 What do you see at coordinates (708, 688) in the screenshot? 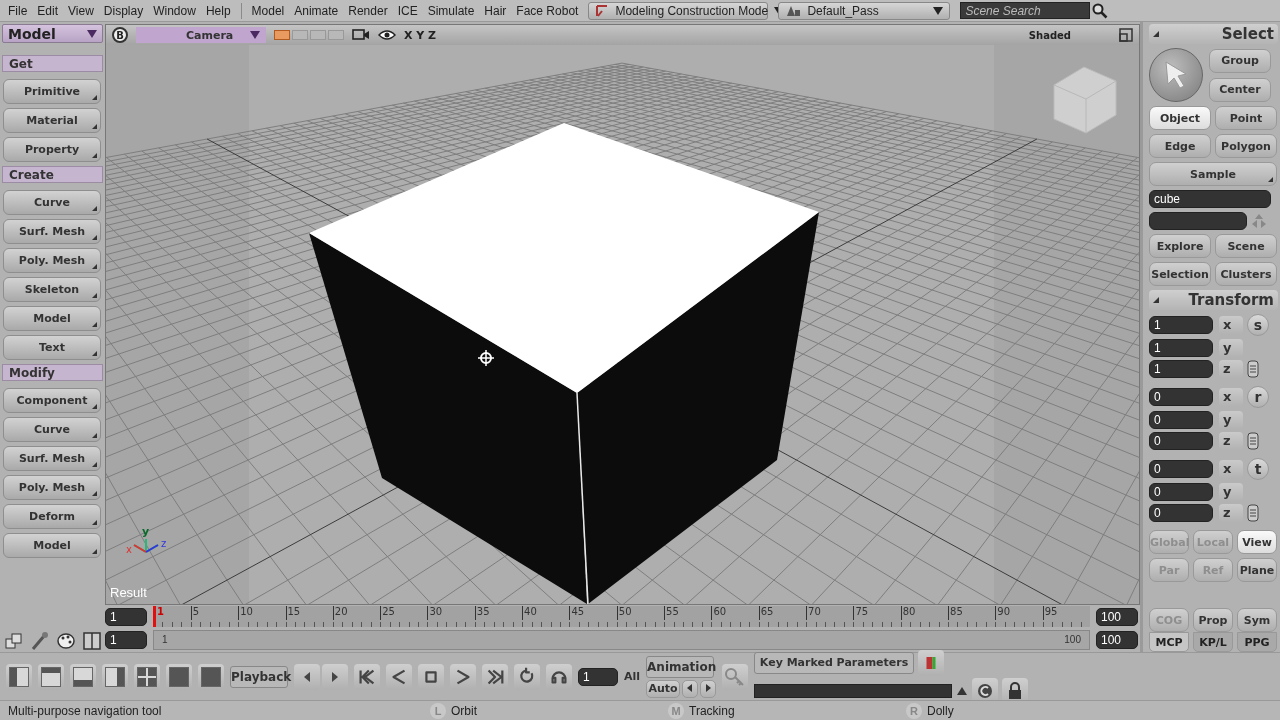
I see `next-button` at bounding box center [708, 688].